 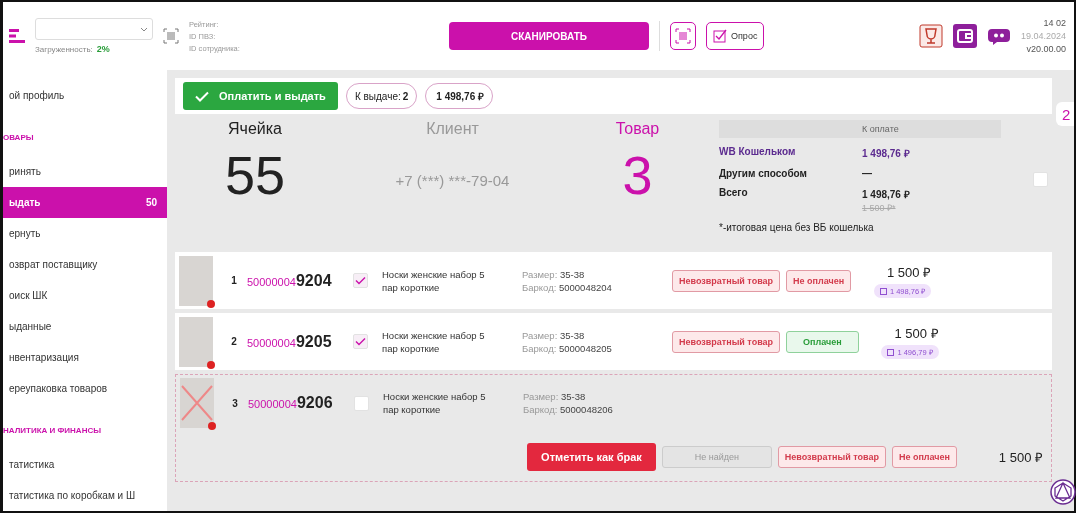 What do you see at coordinates (103, 49) in the screenshot?
I see `load-value: 2%` at bounding box center [103, 49].